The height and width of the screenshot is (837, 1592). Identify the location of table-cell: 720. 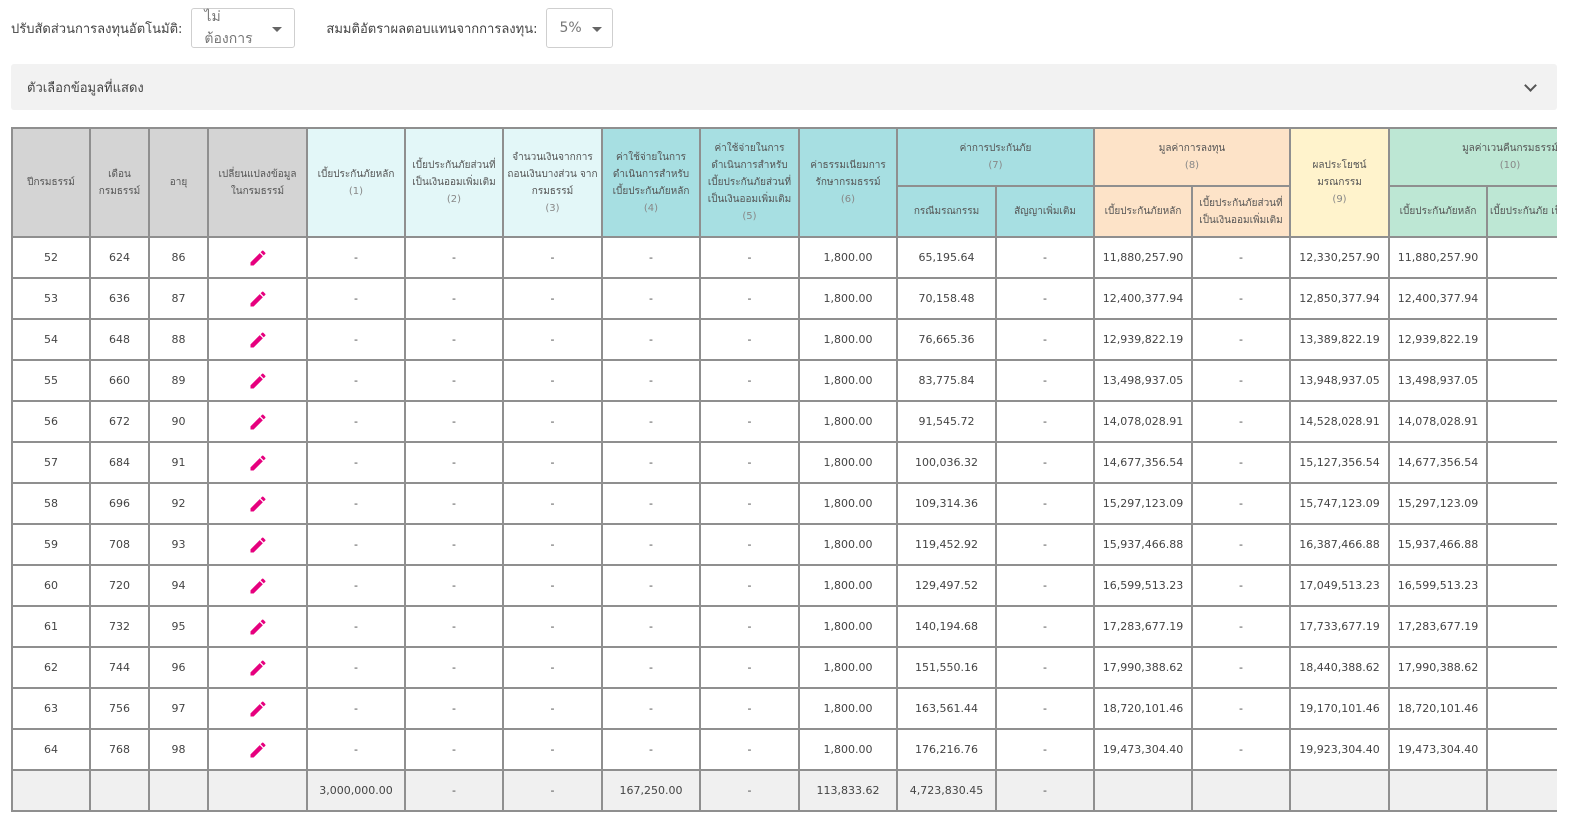
(119, 585).